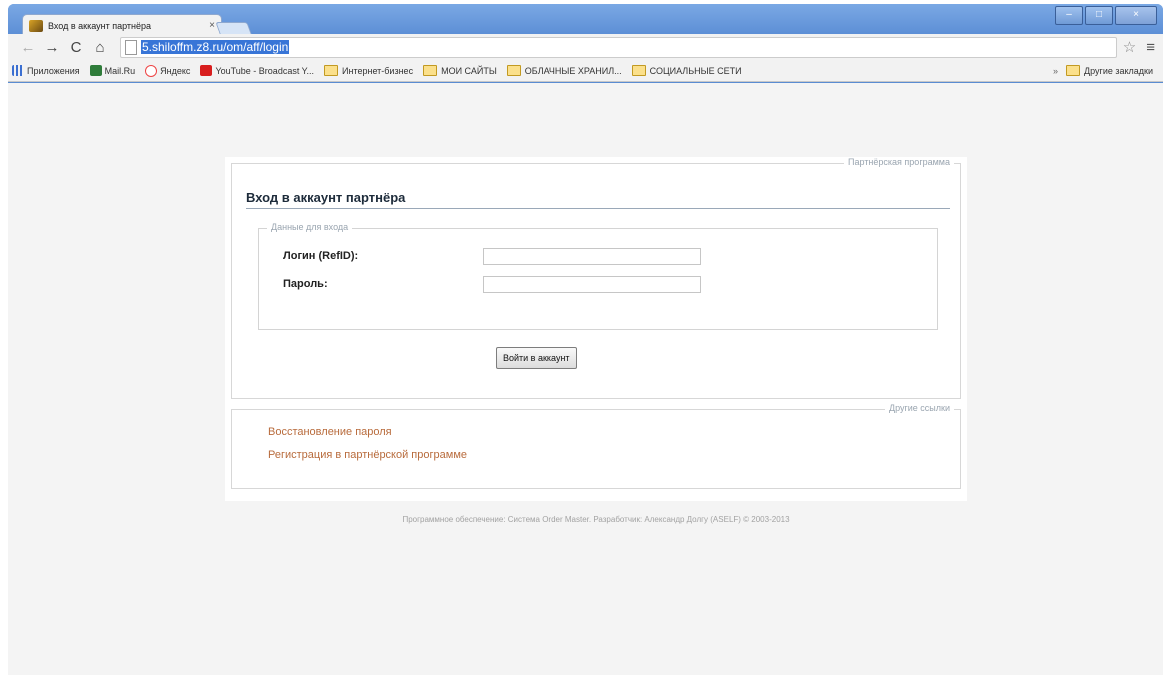 This screenshot has height=675, width=1163. I want to click on affiliate-registration-link: Регистрация в партнёрской программе, so click(367, 455).